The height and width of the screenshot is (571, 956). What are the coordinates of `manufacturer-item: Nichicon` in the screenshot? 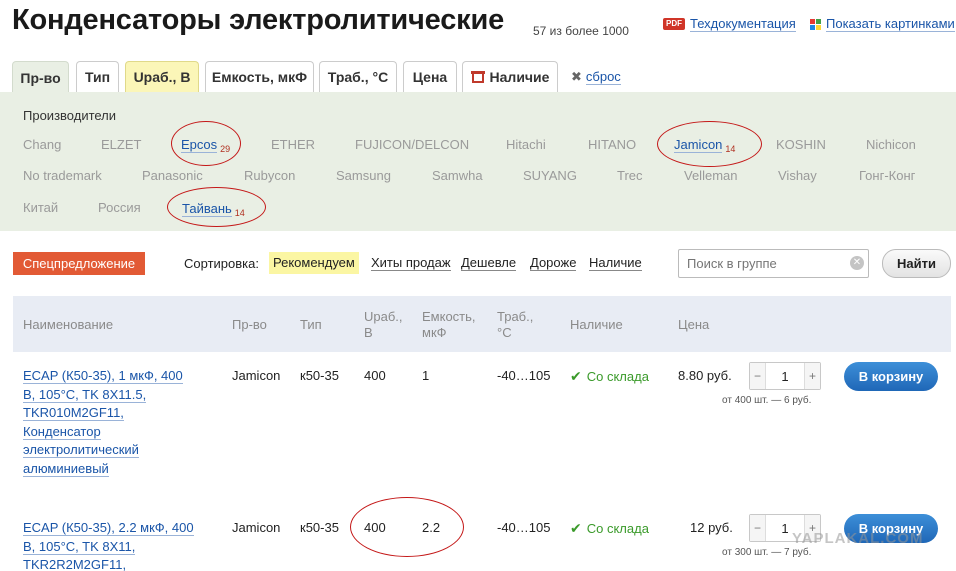 It's located at (891, 144).